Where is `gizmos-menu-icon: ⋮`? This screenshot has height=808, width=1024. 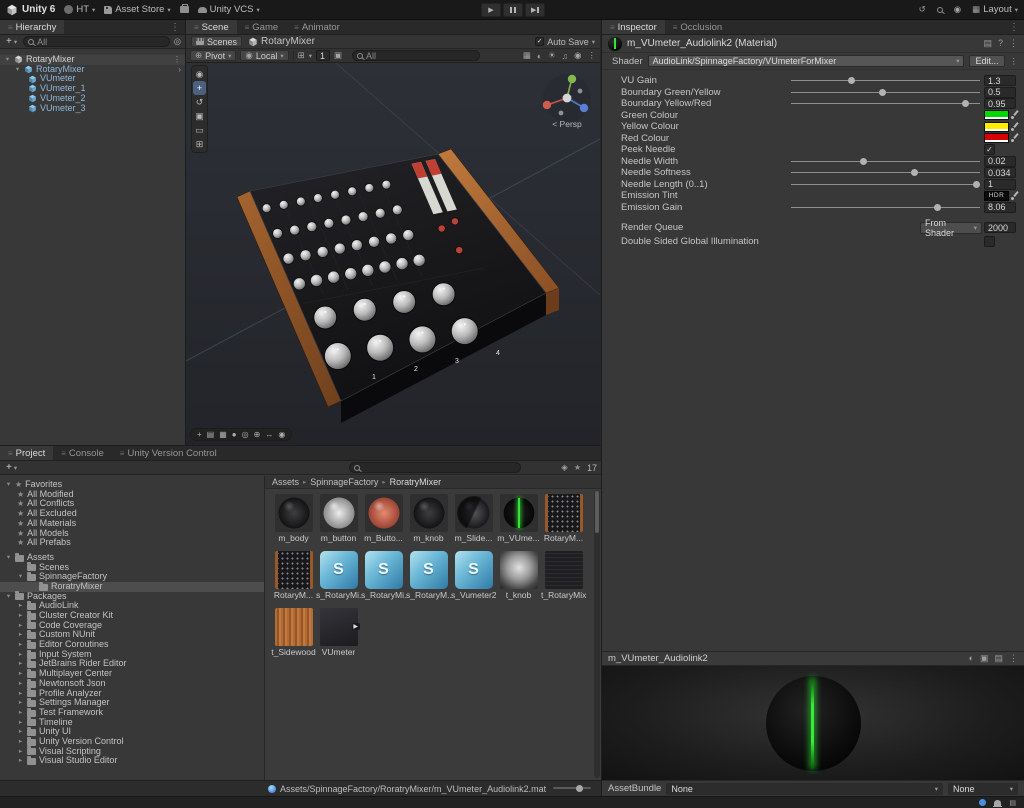 gizmos-menu-icon: ⋮ is located at coordinates (592, 55).